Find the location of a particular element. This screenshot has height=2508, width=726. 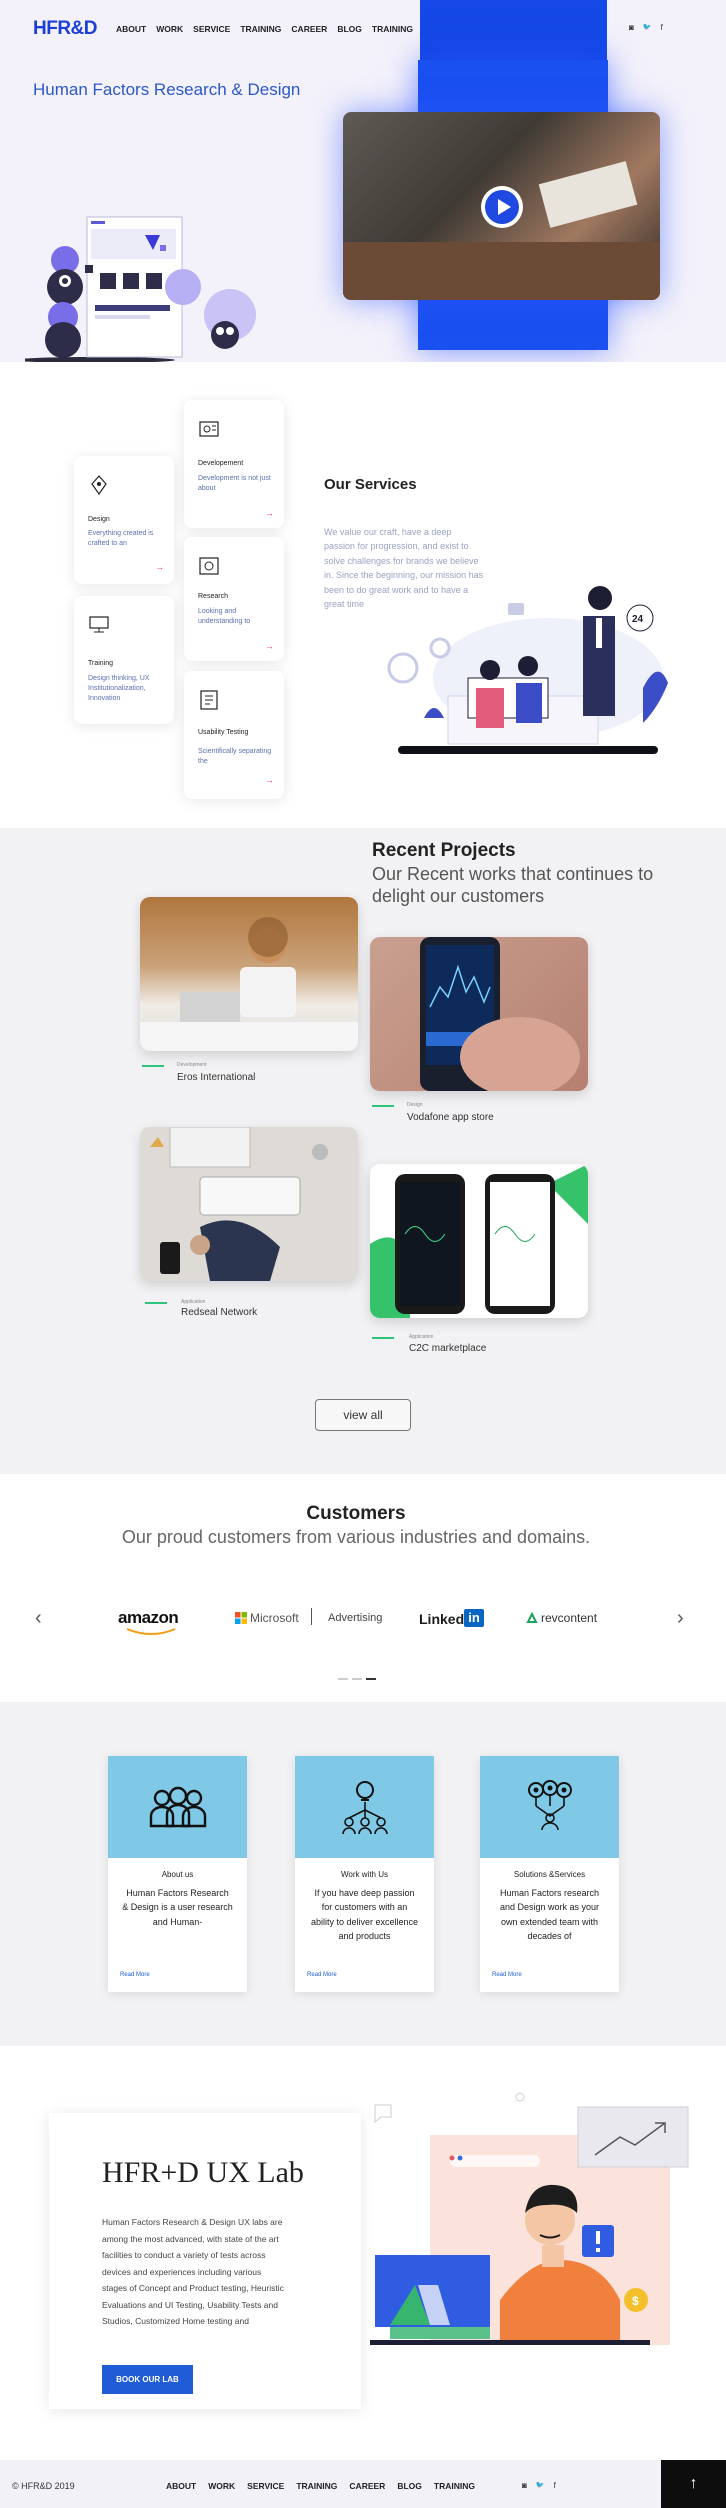

nav-blog: BLOG is located at coordinates (349, 29).